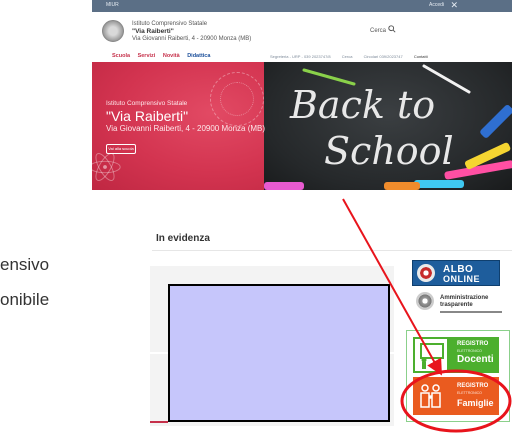 This screenshot has height=434, width=512. What do you see at coordinates (392, 30) in the screenshot?
I see `search-icon` at bounding box center [392, 30].